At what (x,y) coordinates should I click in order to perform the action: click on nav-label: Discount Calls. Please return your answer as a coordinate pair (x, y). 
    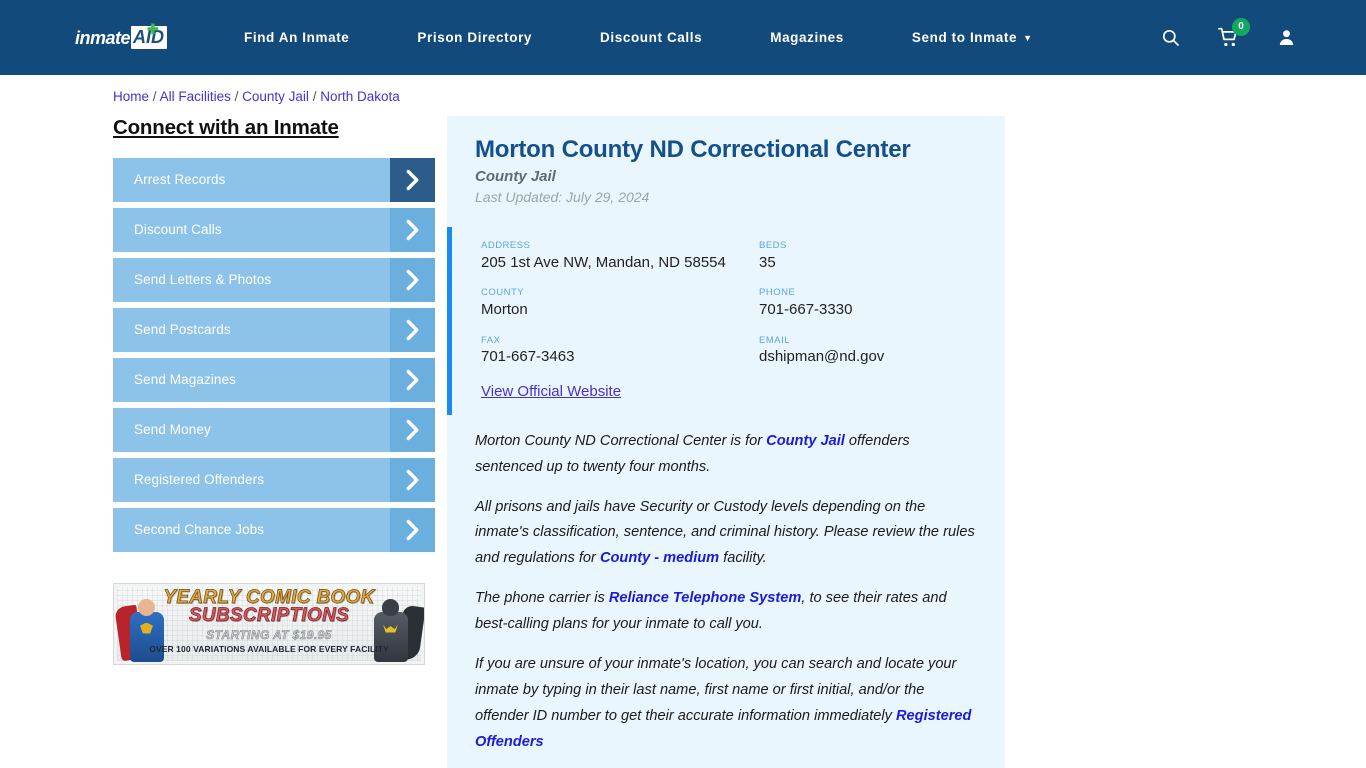
    Looking at the image, I should click on (651, 37).